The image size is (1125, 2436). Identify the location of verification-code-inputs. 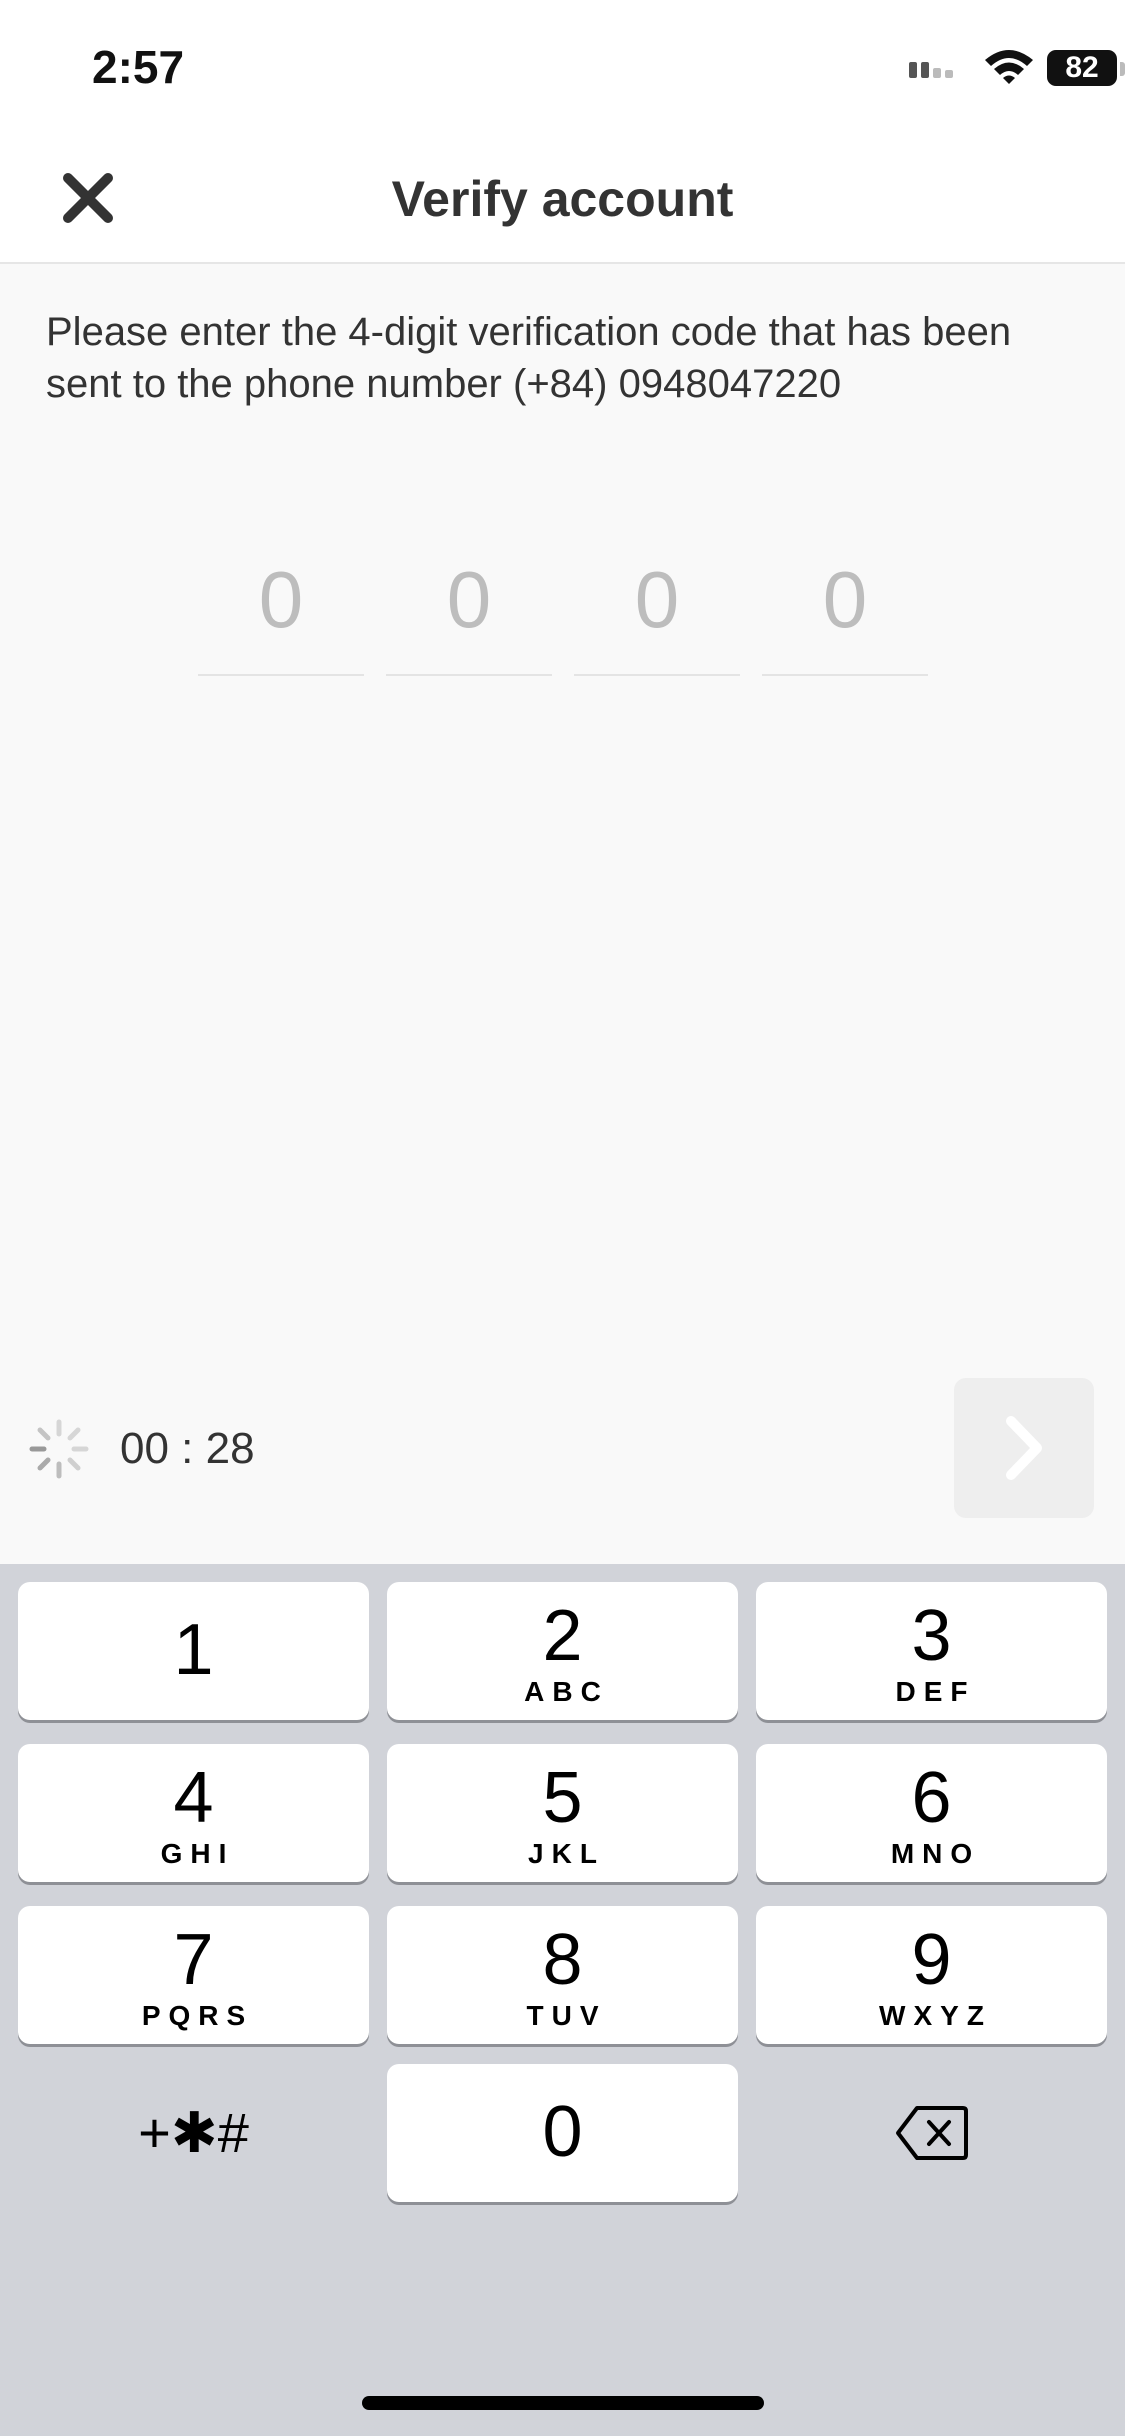
(563, 610).